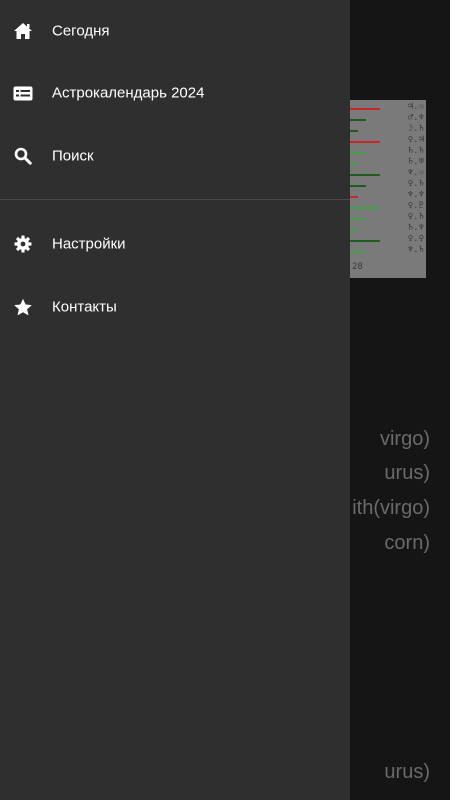 The width and height of the screenshot is (450, 800). Describe the element at coordinates (23, 31) in the screenshot. I see `home-icon` at that location.